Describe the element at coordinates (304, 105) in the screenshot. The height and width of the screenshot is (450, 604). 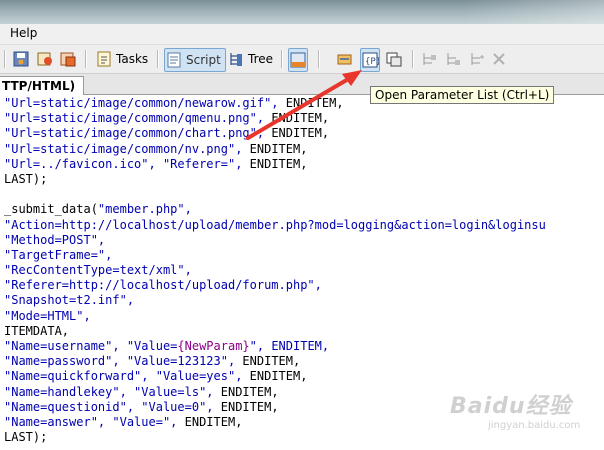
I see `annotation-arrow` at that location.